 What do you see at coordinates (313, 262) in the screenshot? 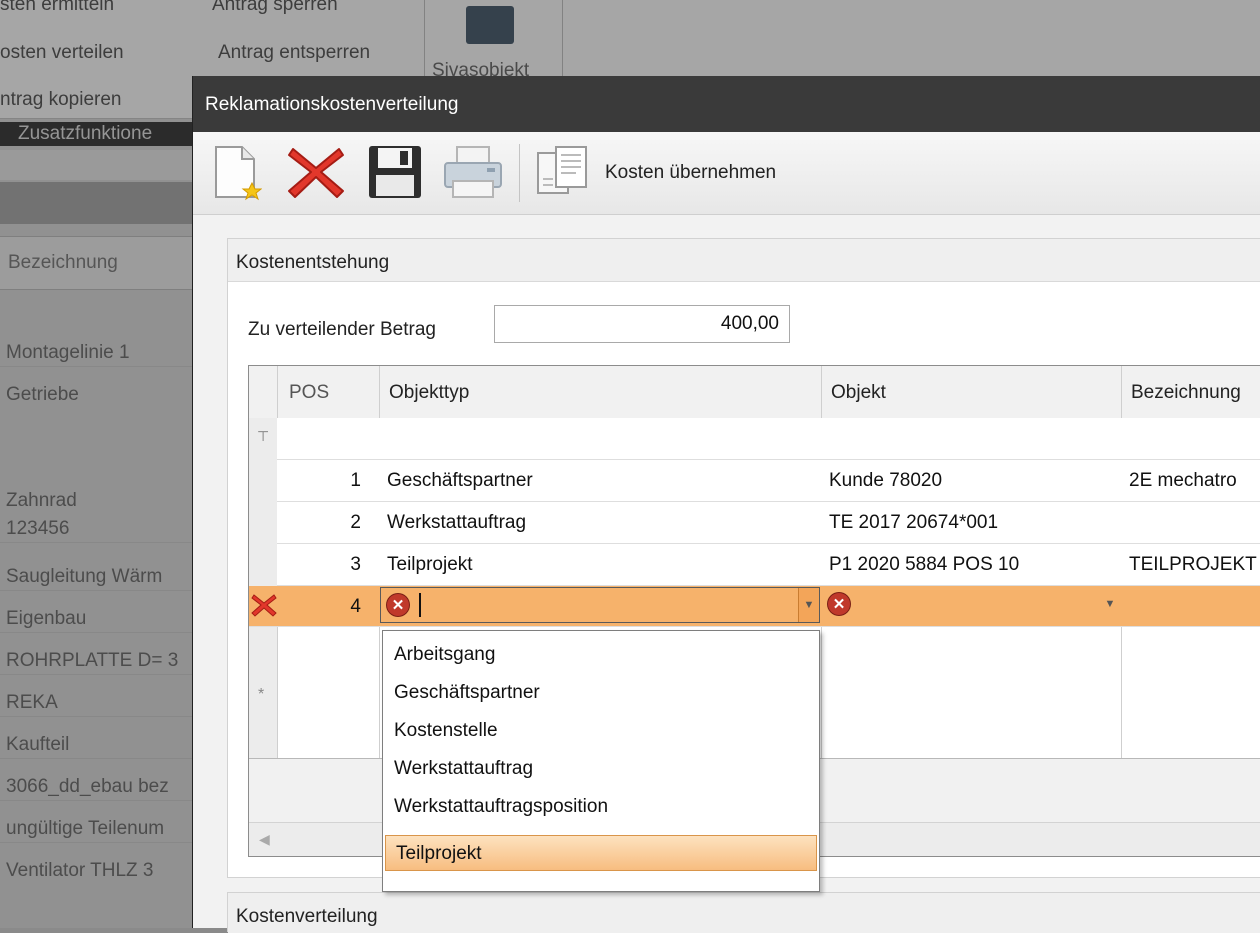
I see `section-title: Kostenentstehung` at bounding box center [313, 262].